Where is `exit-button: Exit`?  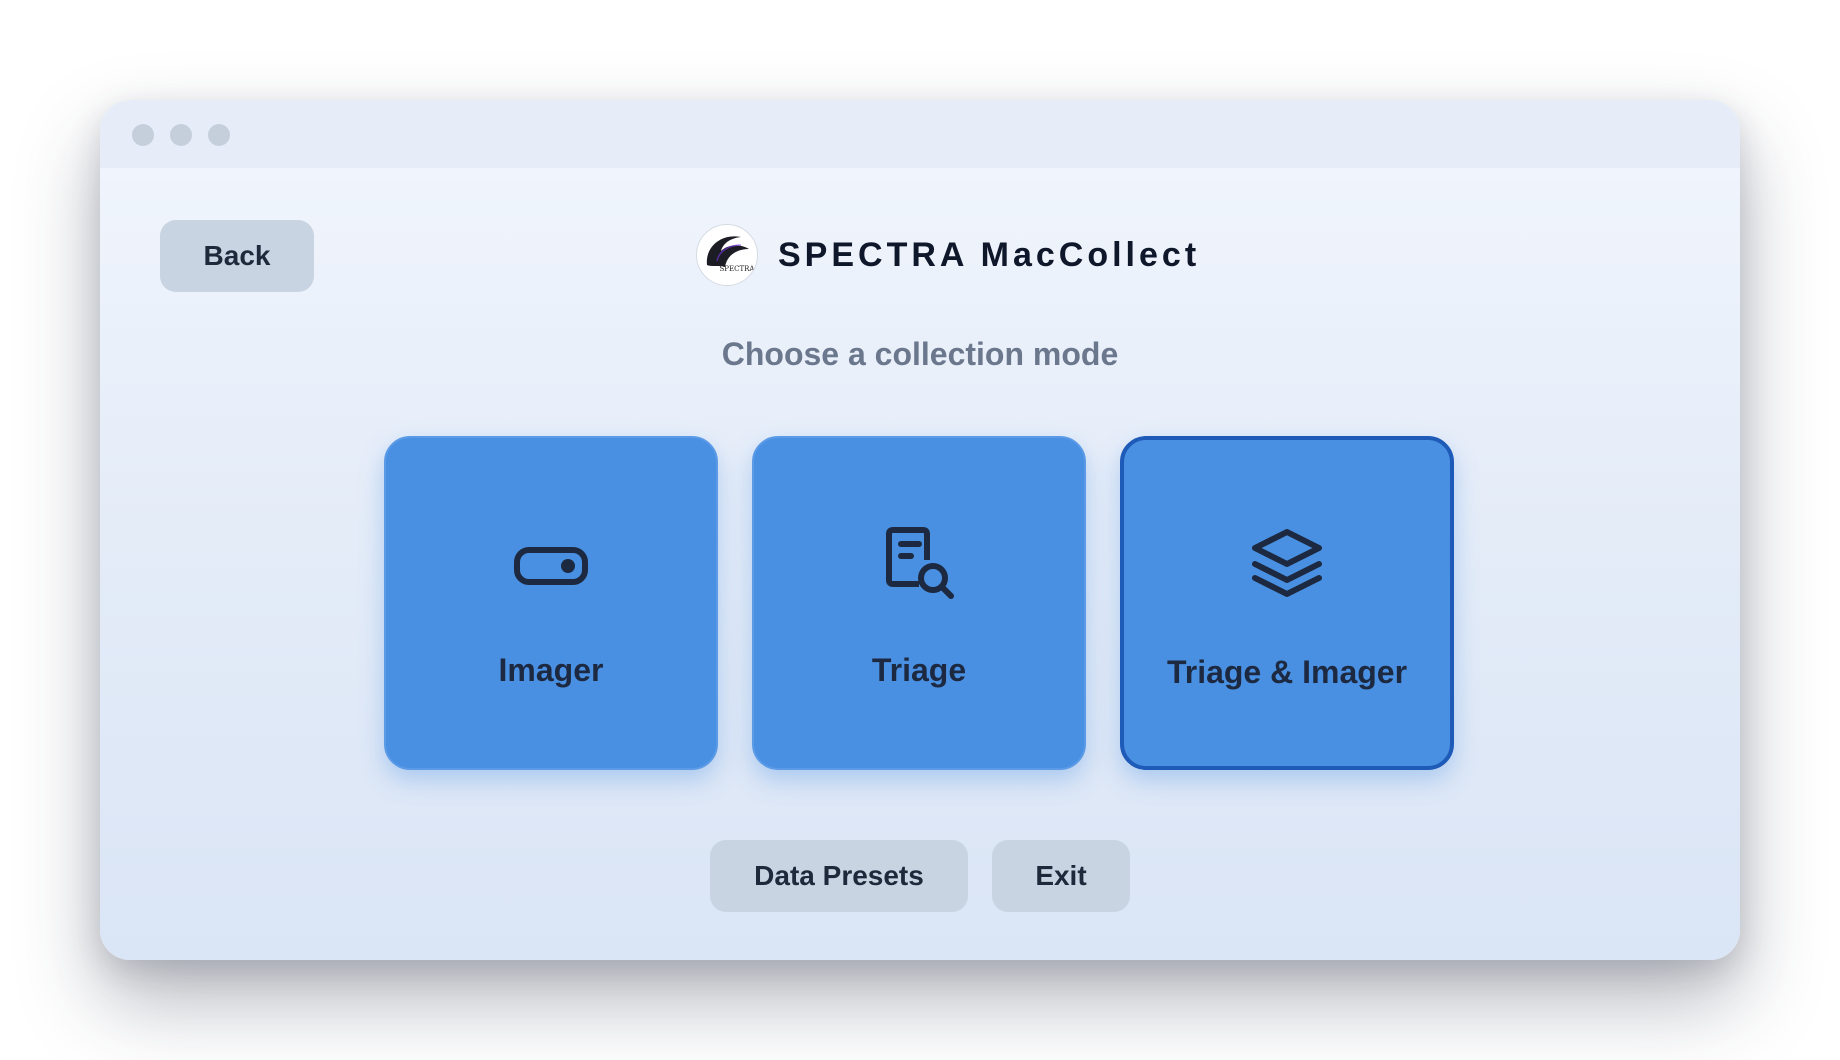
exit-button: Exit is located at coordinates (1061, 876).